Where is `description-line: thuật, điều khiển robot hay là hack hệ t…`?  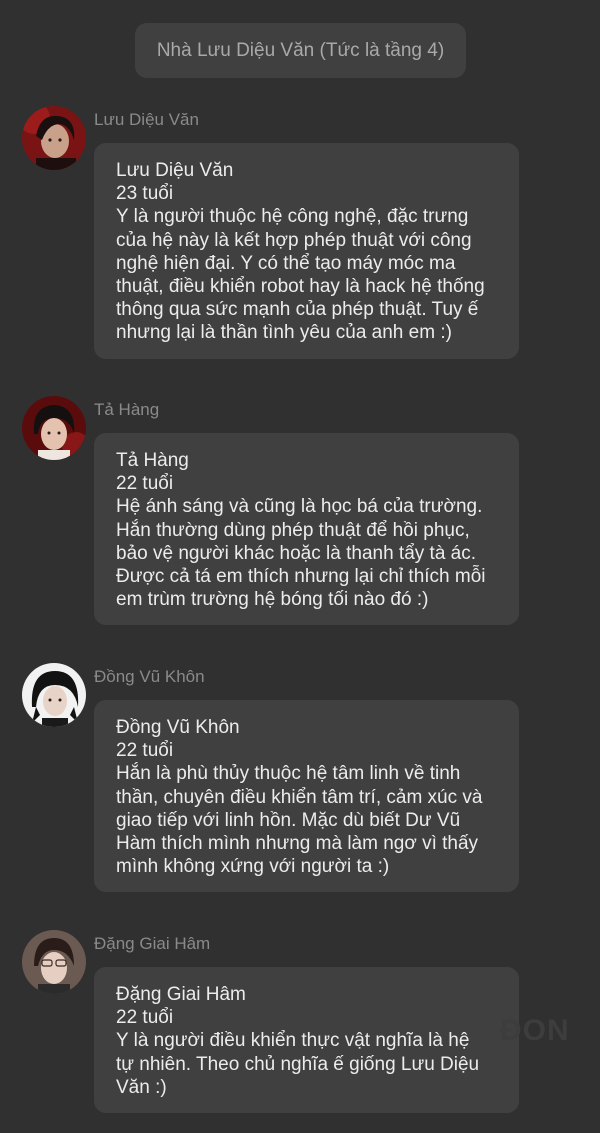 description-line: thuật, điều khiển robot hay là hack hệ t… is located at coordinates (300, 287).